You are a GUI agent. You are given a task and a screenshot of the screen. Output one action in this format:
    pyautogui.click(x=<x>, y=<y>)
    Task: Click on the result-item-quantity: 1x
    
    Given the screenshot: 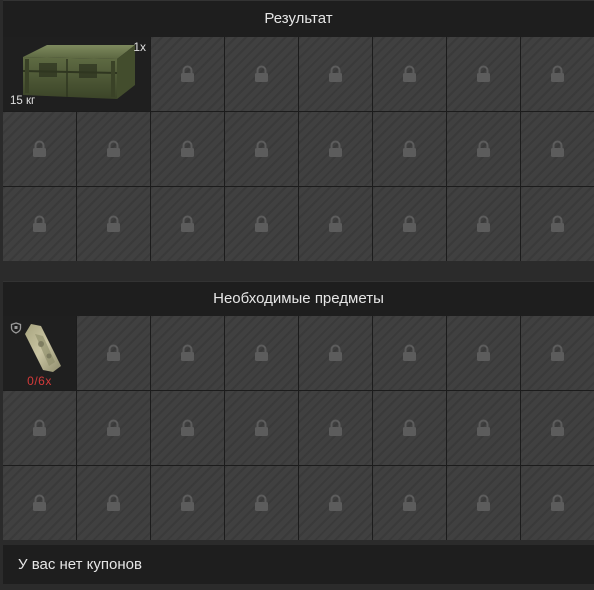 What is the action you would take?
    pyautogui.click(x=139, y=47)
    